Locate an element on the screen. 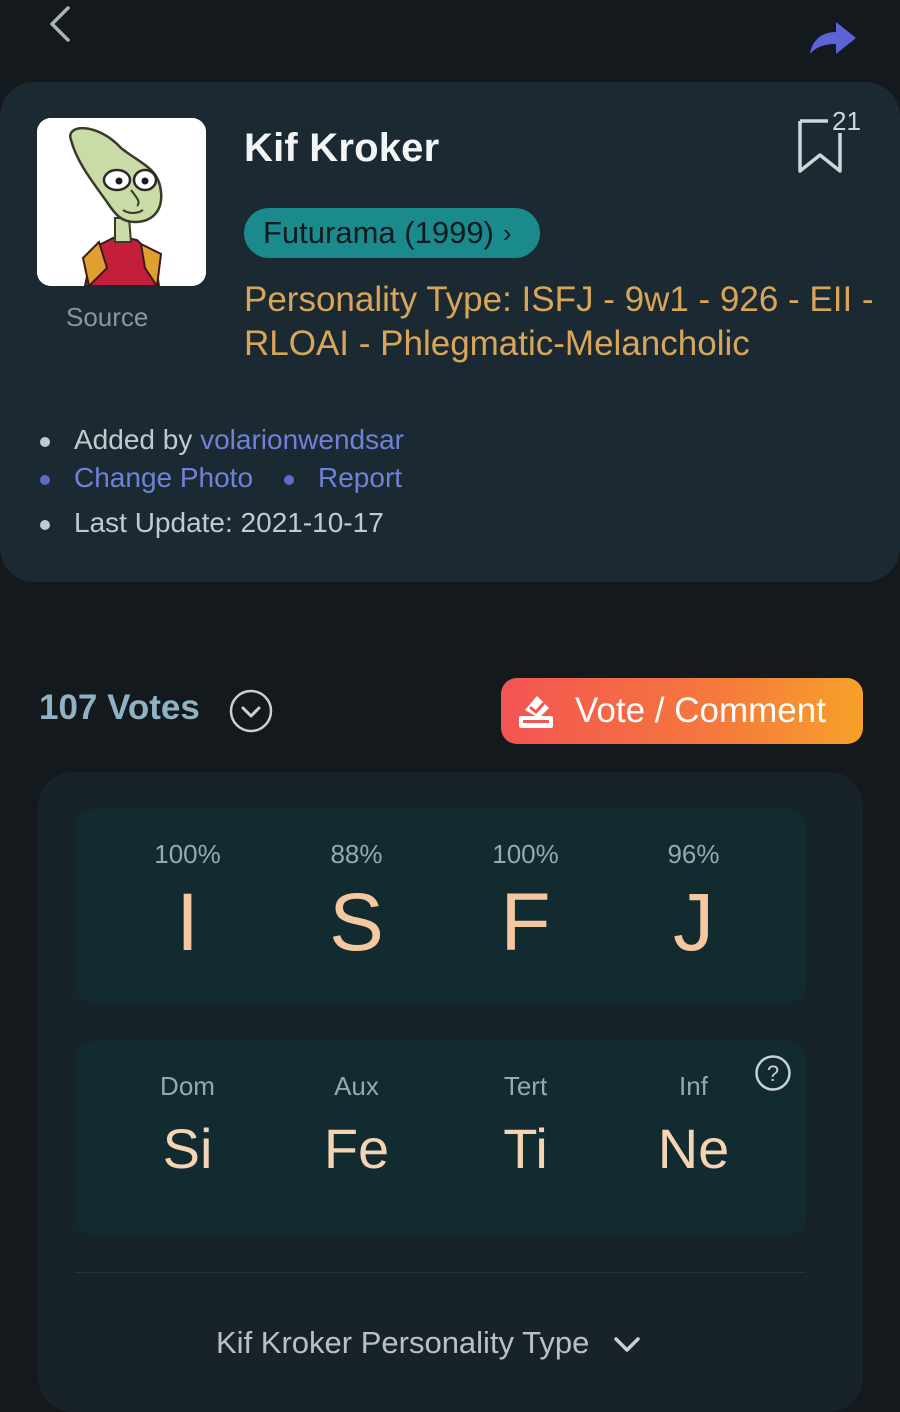 The width and height of the screenshot is (900, 1412). mbti-column-j: 96% J is located at coordinates (693, 904).